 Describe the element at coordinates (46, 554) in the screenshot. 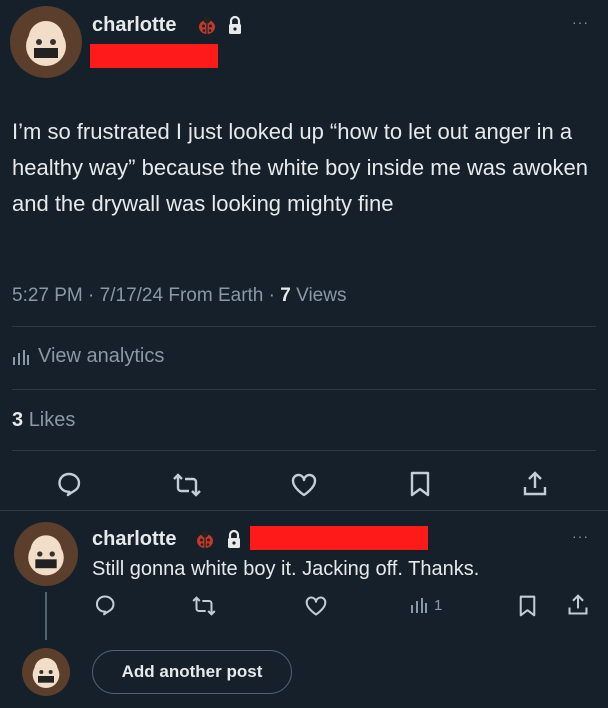

I see `reply-avatar` at that location.